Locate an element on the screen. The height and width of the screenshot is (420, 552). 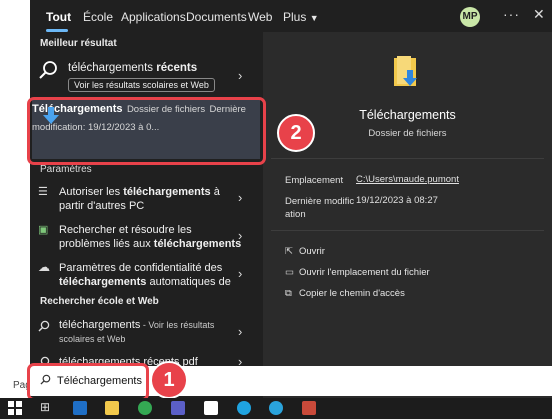
settings-item-allow-line1-plain: Autoriser les is located at coordinates (91, 192).